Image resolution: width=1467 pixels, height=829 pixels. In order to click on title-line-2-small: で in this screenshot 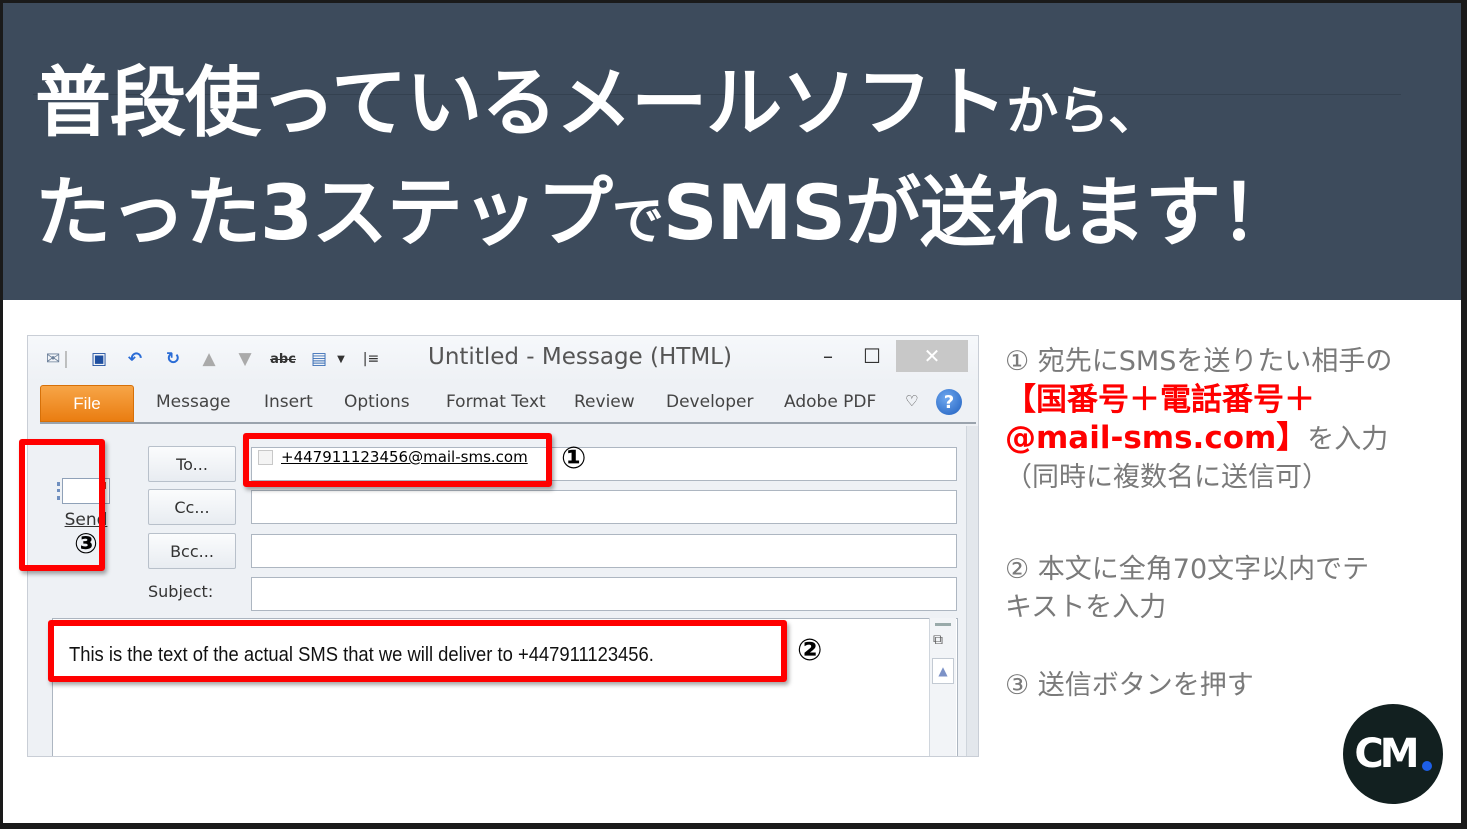, I will do `click(637, 222)`.